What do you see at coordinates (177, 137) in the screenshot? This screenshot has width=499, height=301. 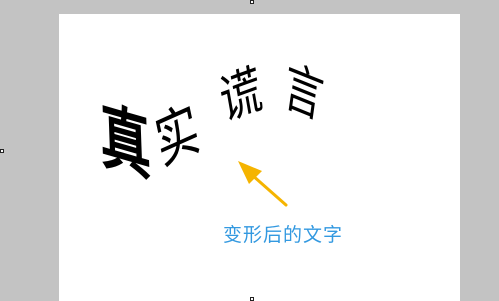 I see `warped-char-2: 实` at bounding box center [177, 137].